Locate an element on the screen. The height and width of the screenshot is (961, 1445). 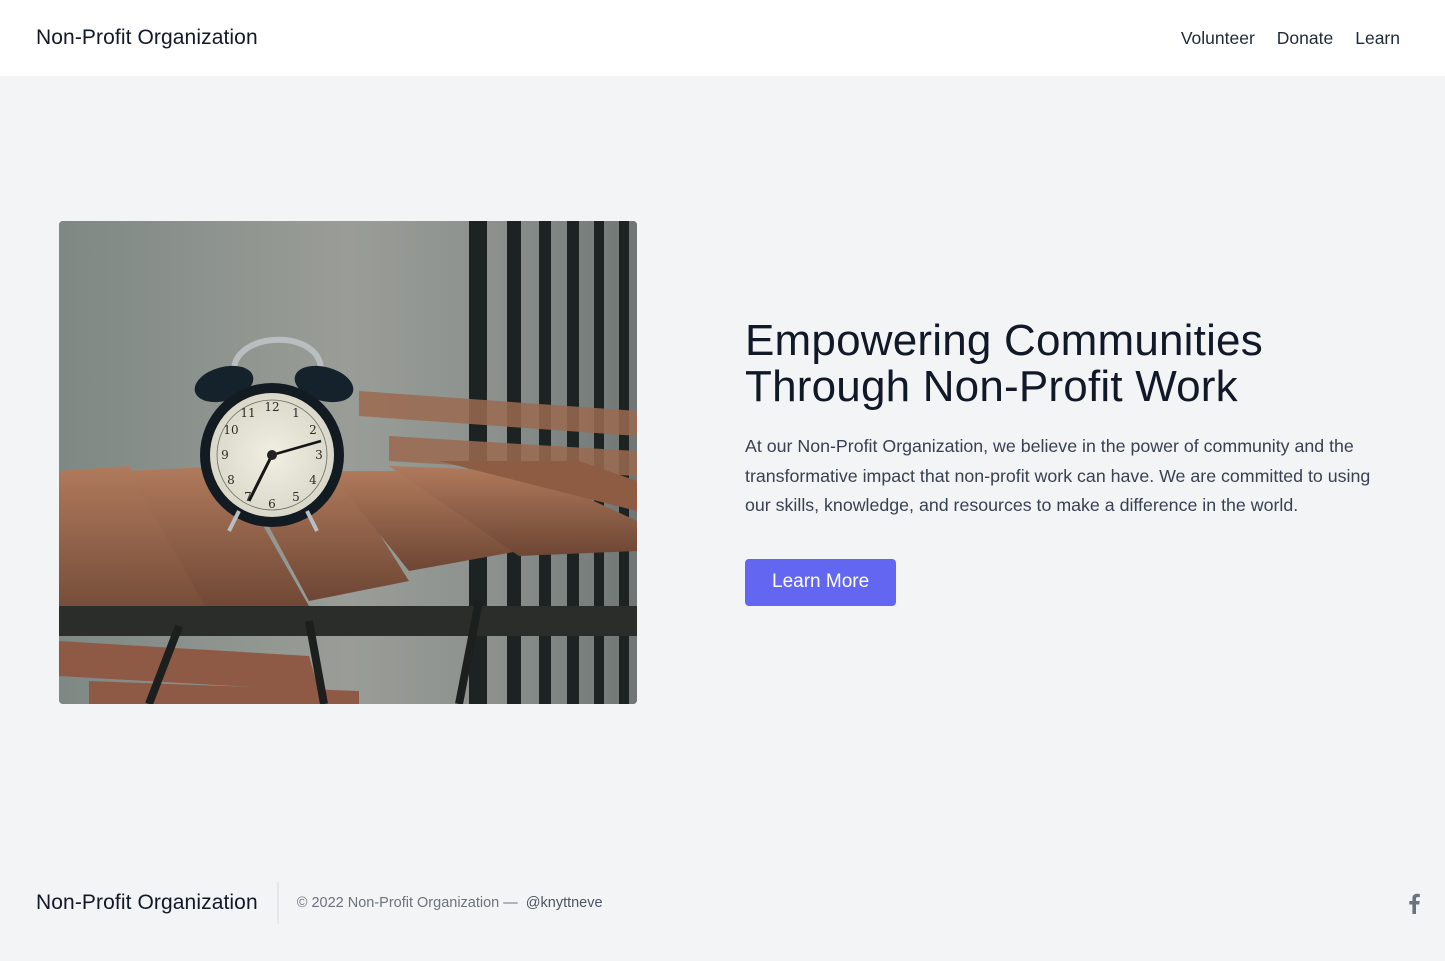
svg-text: 3 is located at coordinates (319, 455).